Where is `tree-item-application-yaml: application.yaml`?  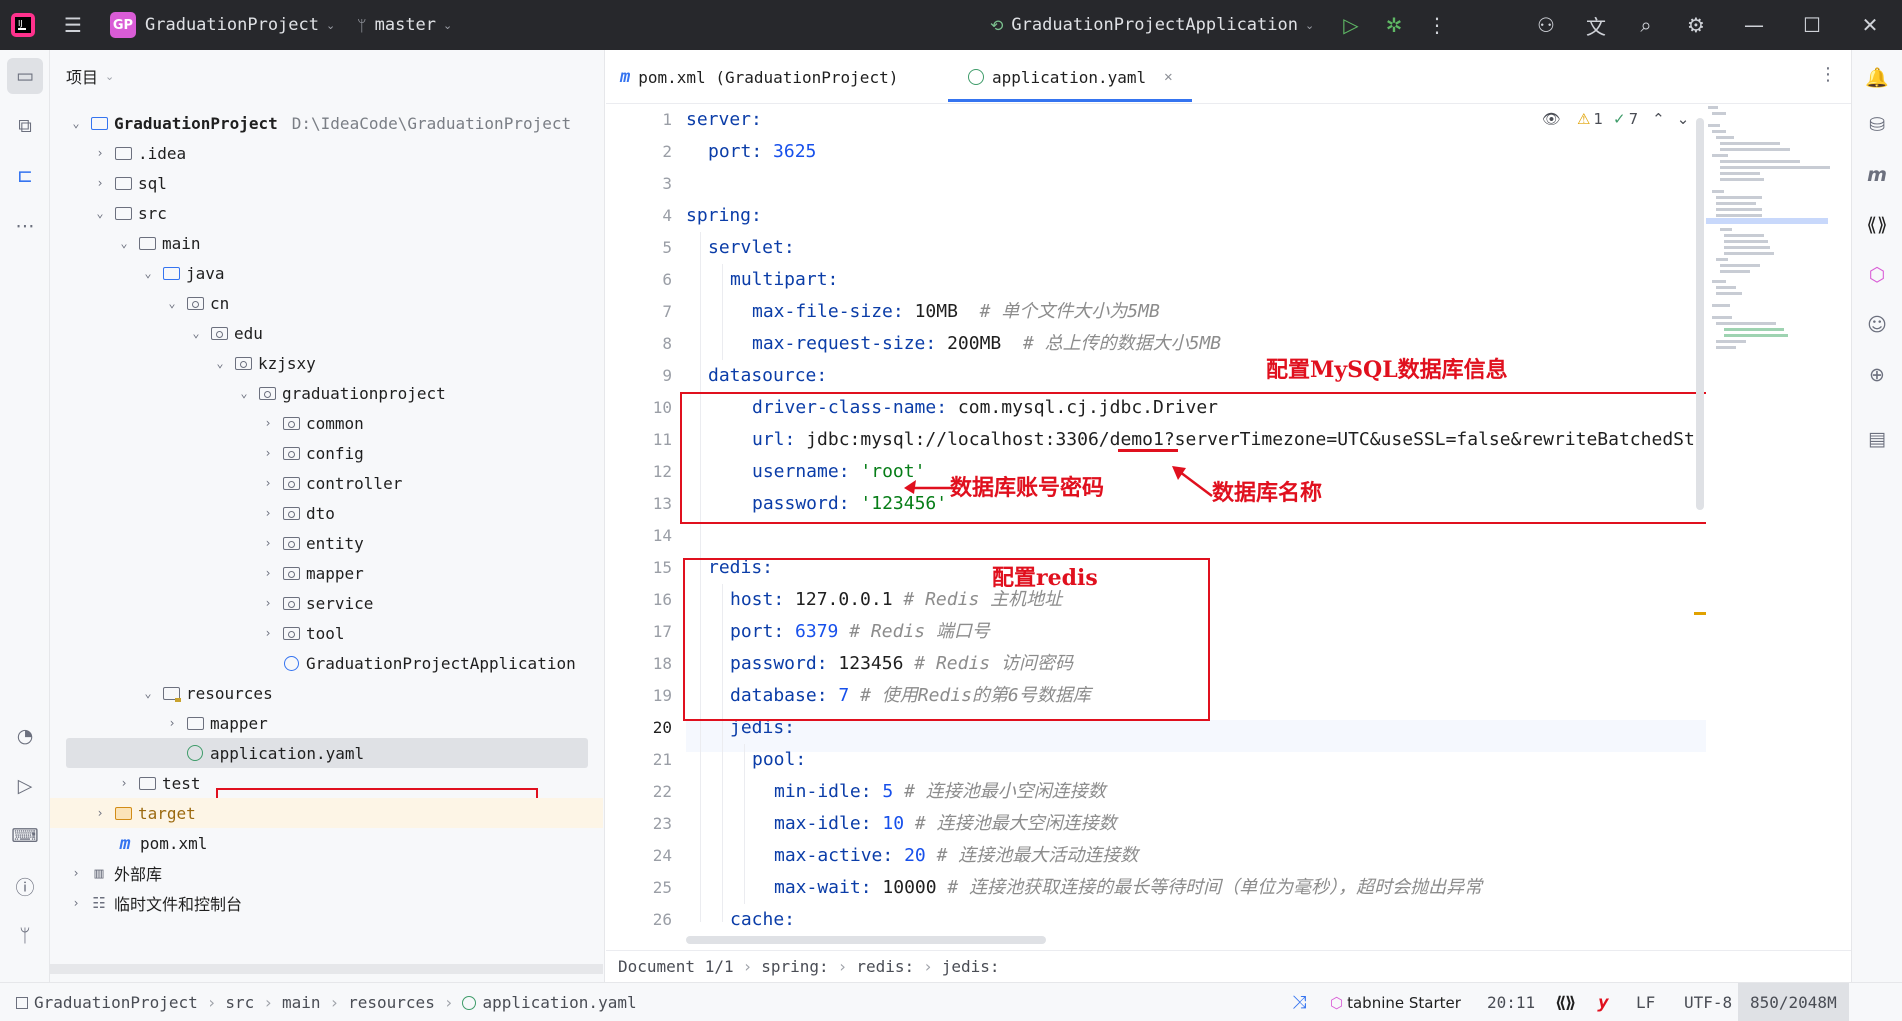
tree-item-application-yaml: application.yaml is located at coordinates (327, 753).